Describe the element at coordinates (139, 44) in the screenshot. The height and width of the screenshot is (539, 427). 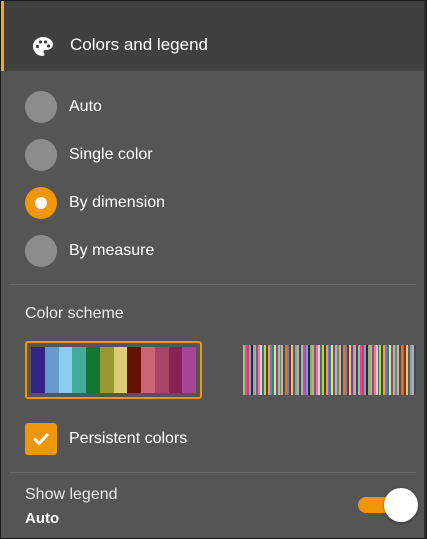
I see `header-title: Colors and legend` at that location.